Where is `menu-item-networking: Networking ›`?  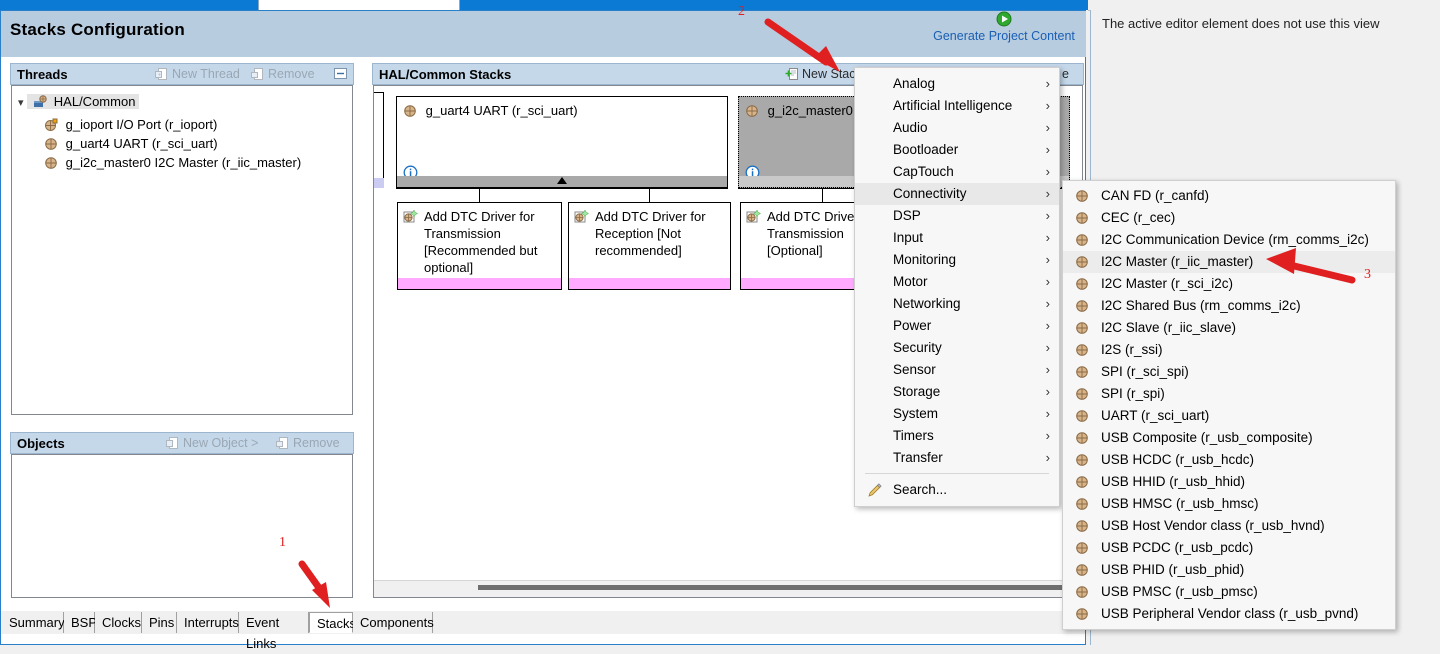
menu-item-networking: Networking › is located at coordinates (957, 304).